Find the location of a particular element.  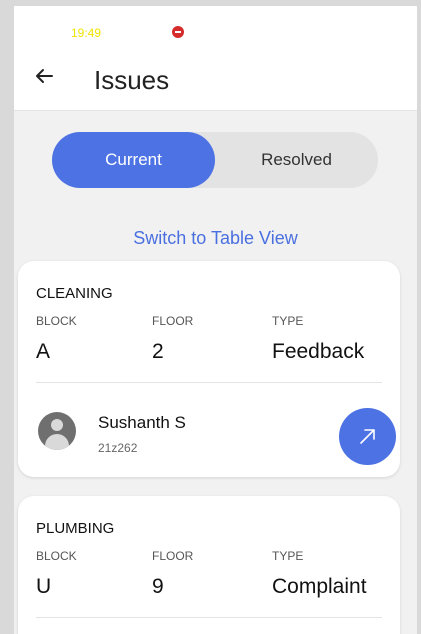

issue-category: PLUMBING is located at coordinates (75, 528).